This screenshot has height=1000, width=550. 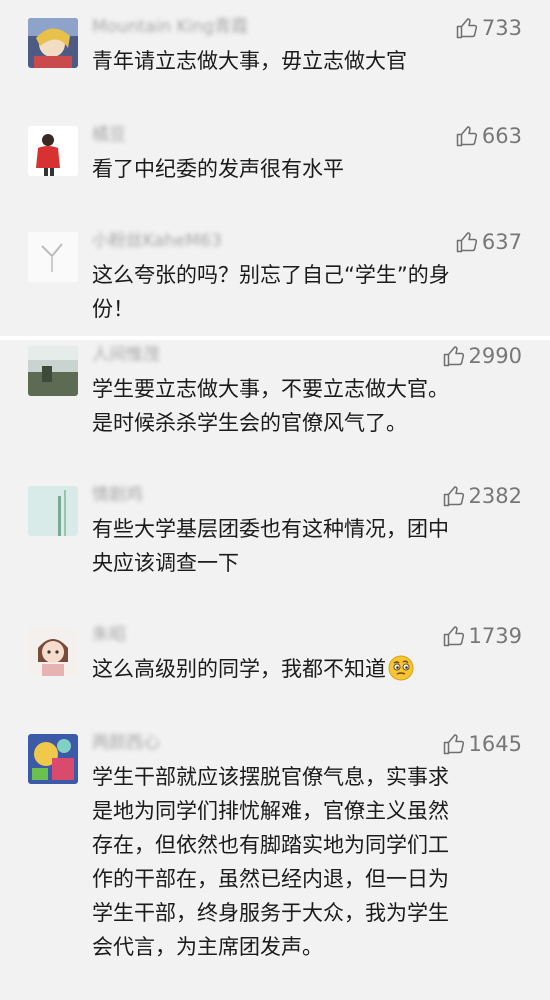 I want to click on like-button: 2382, so click(x=482, y=496).